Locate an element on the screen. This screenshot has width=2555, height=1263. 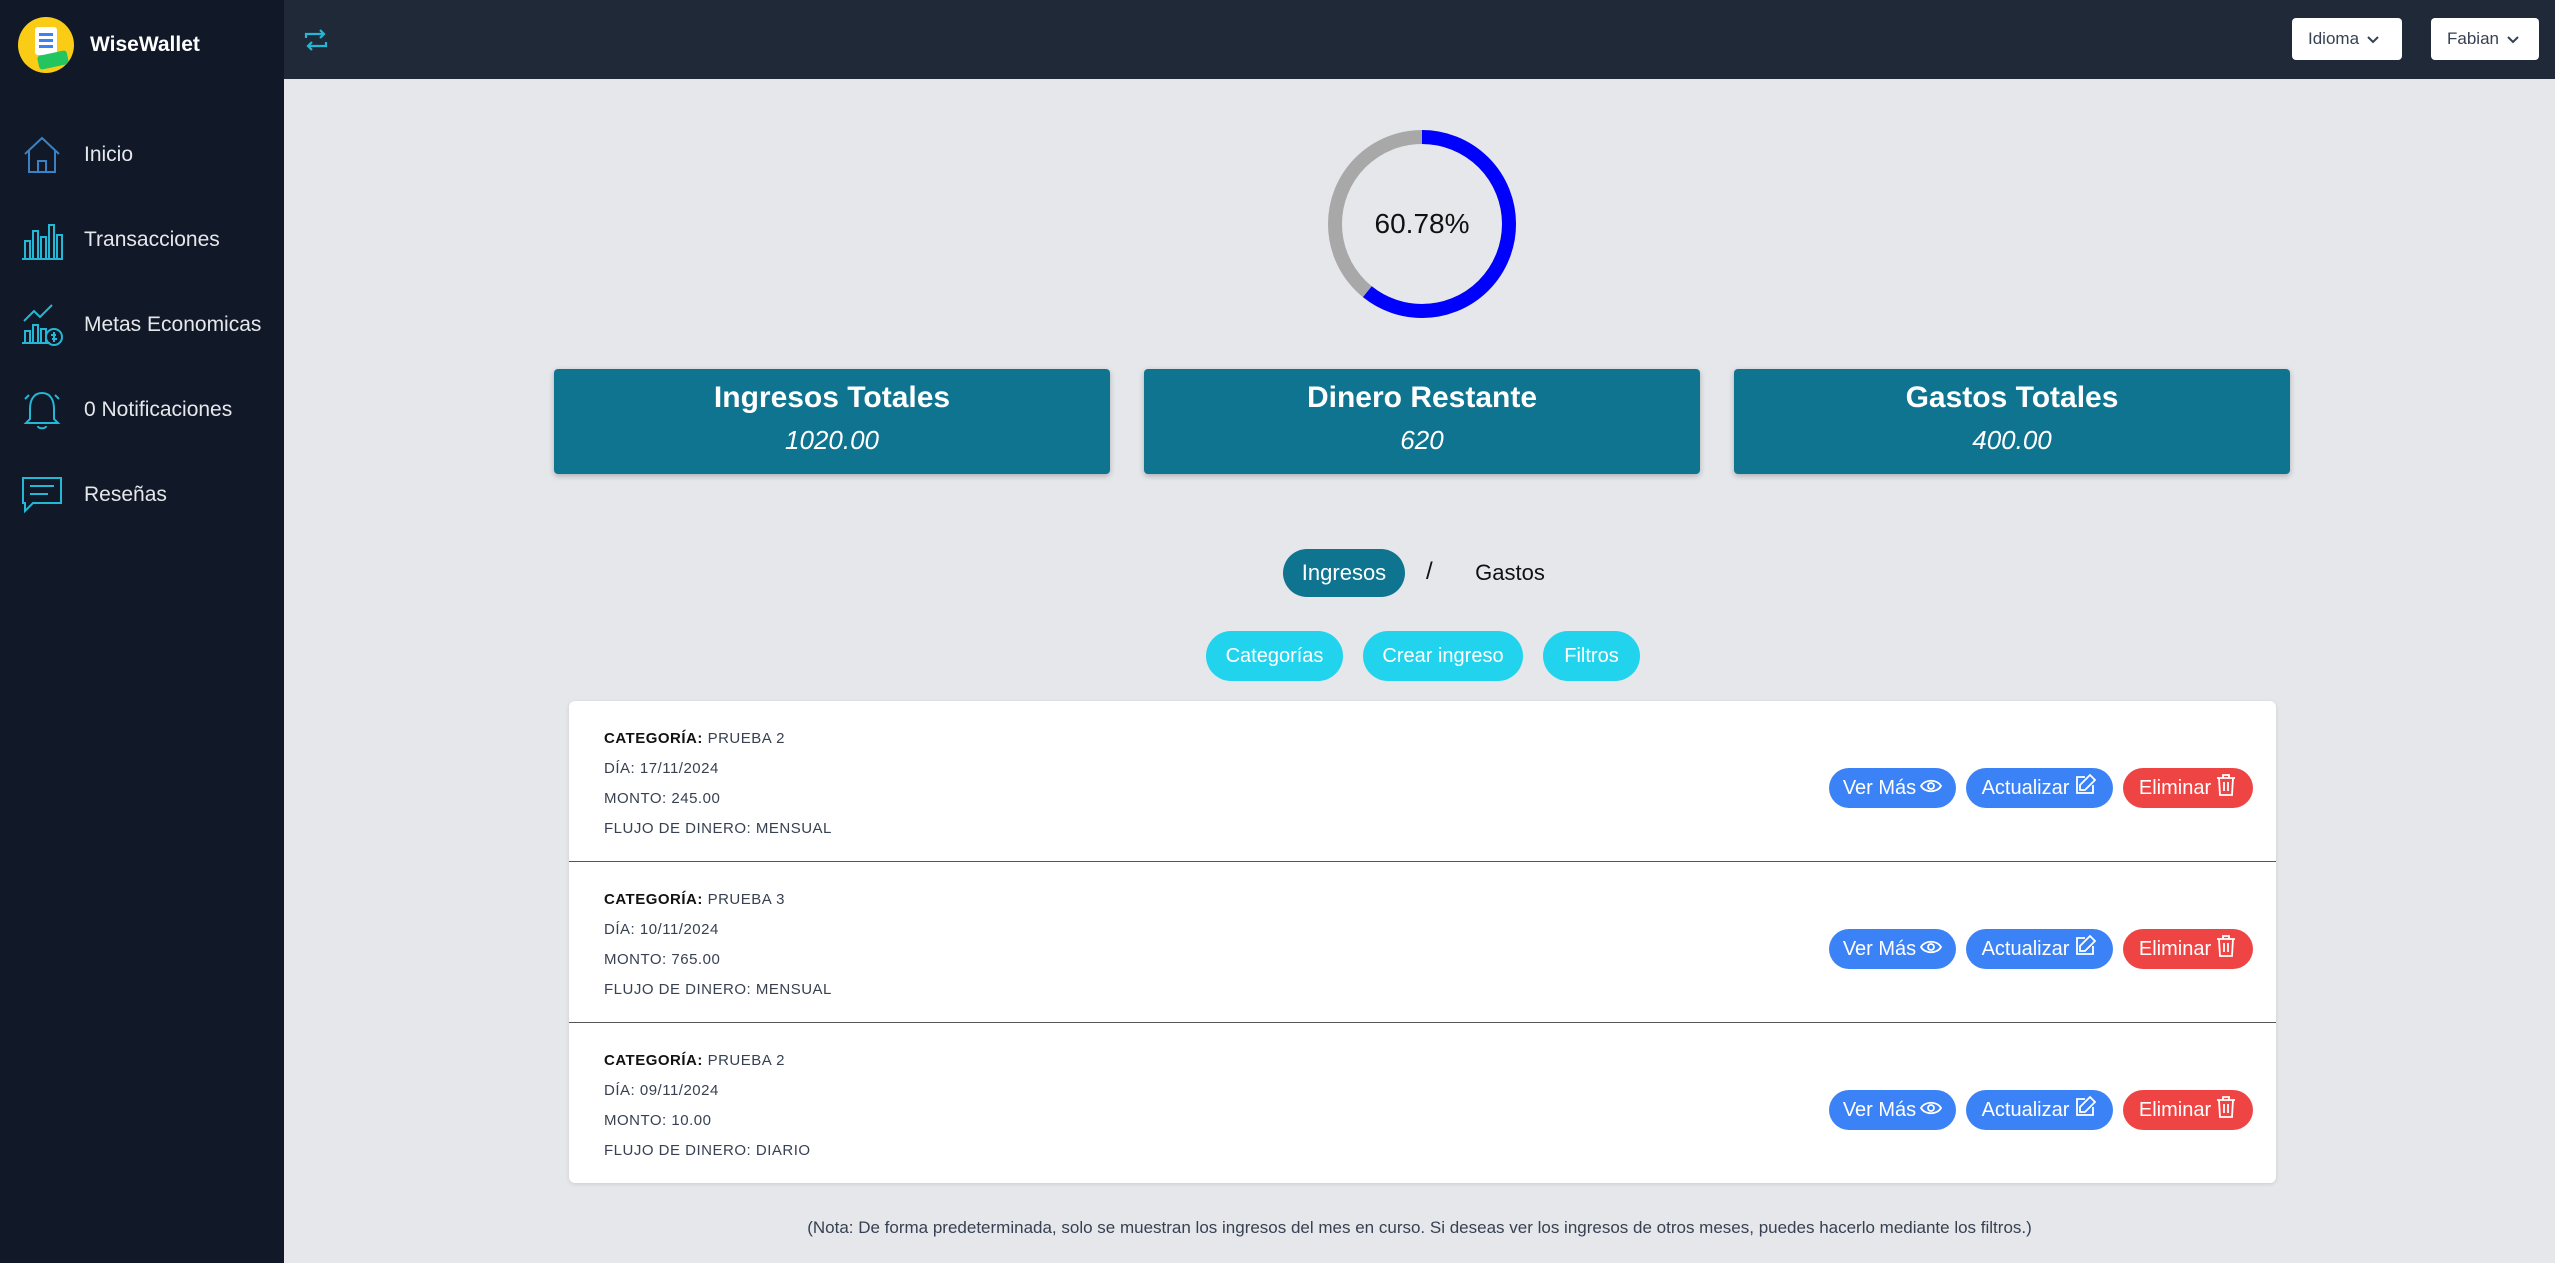
sidebar-item-notificaciones: 0 Notificaciones is located at coordinates (142, 409).